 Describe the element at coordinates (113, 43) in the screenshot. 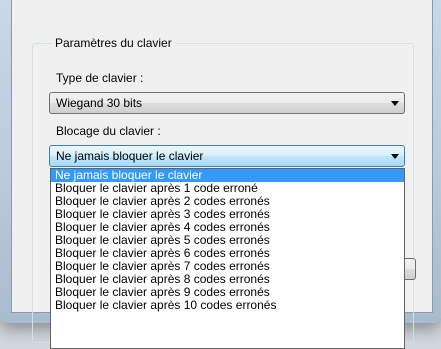

I see `keyboard-settings-title: Paramètres du clavier` at that location.